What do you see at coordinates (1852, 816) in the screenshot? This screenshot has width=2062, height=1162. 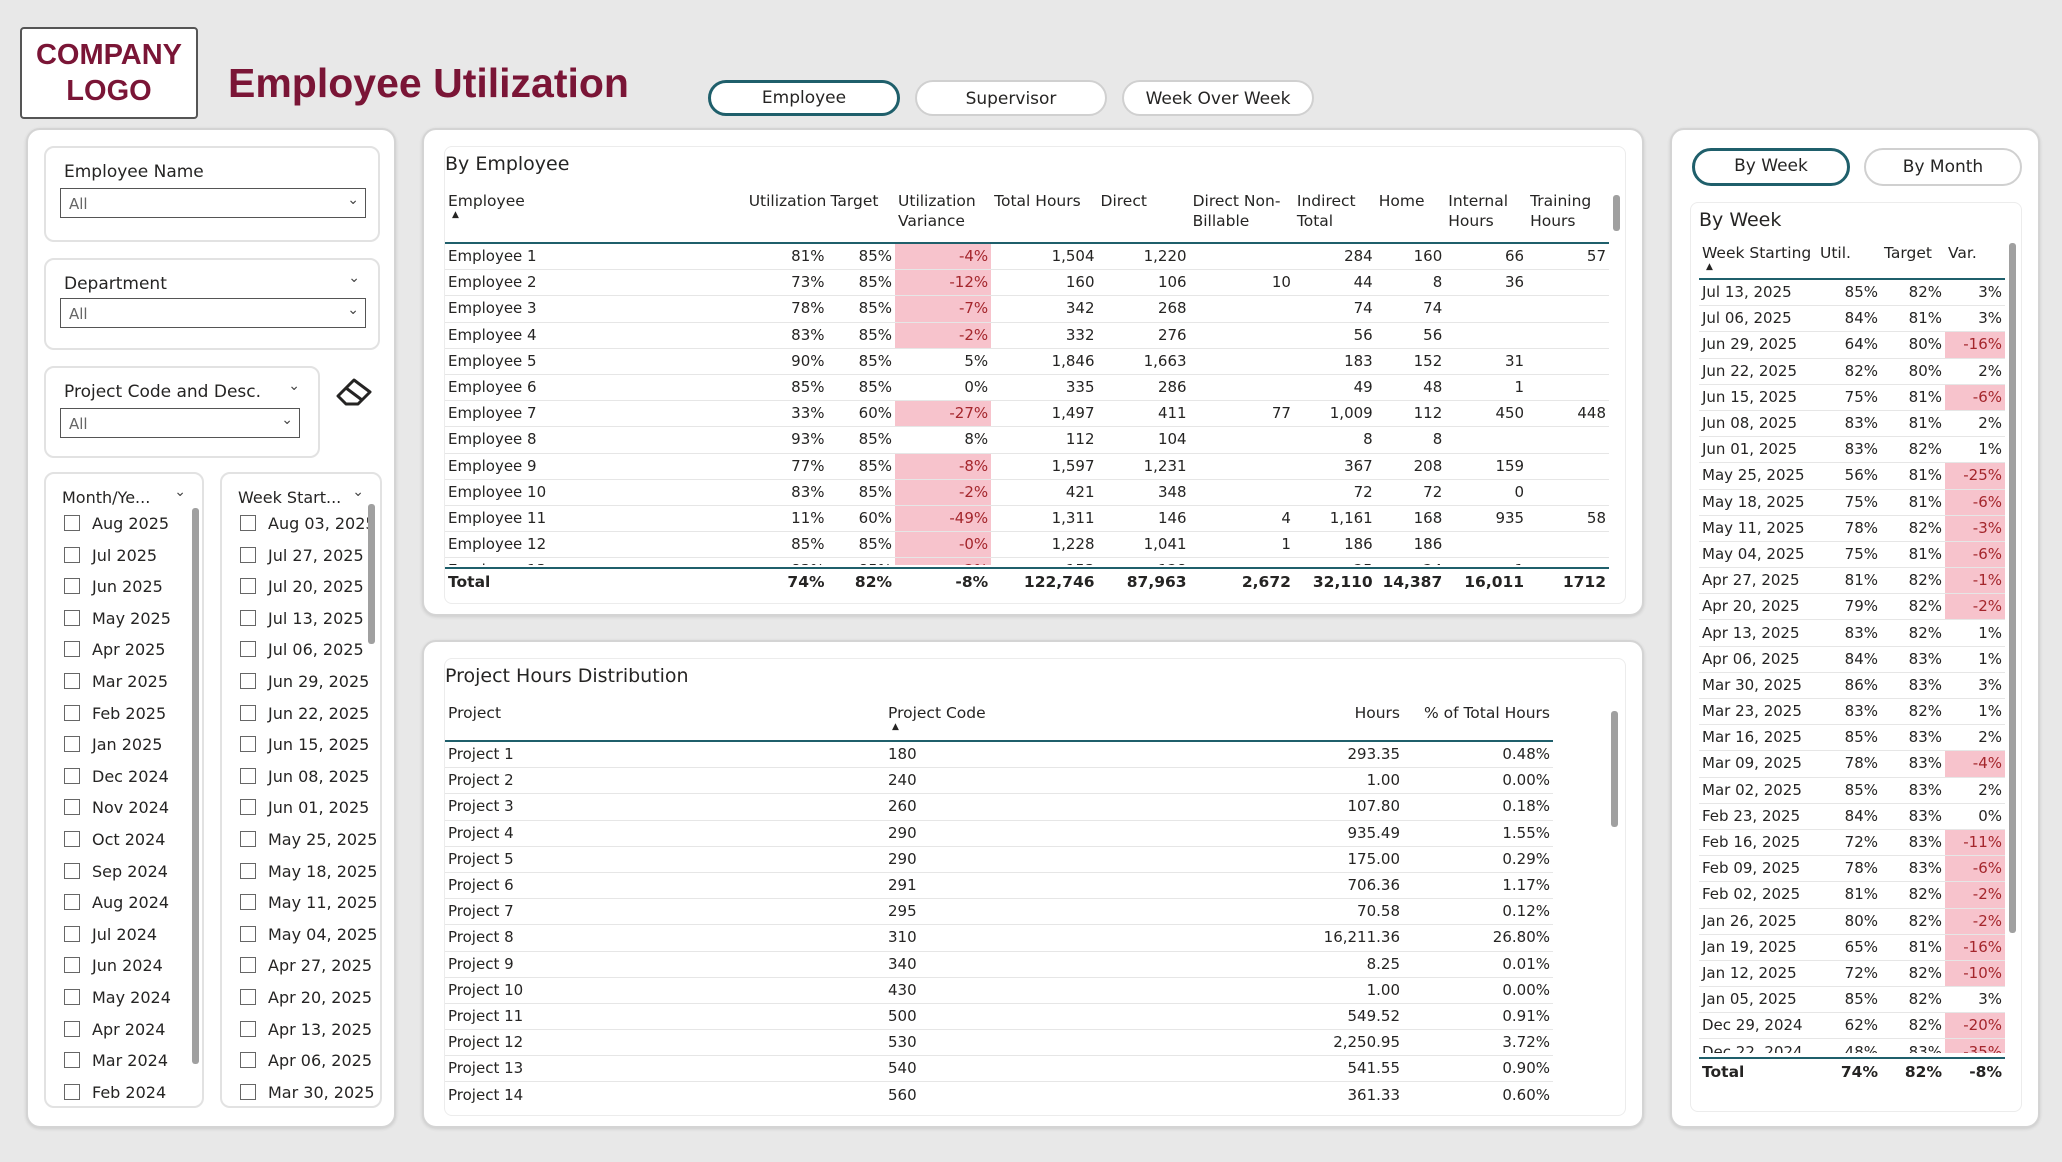 I see `table-row: Feb 23, 2025 84% 83% 0%` at bounding box center [1852, 816].